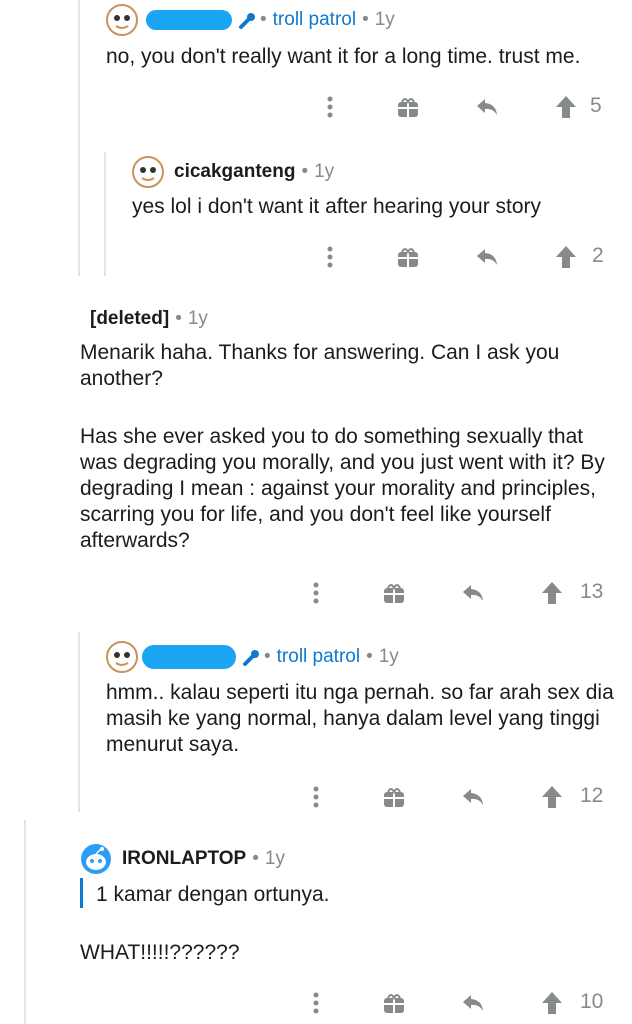  What do you see at coordinates (160, 952) in the screenshot?
I see `comment-5-body: WHAT!!!!!??????` at bounding box center [160, 952].